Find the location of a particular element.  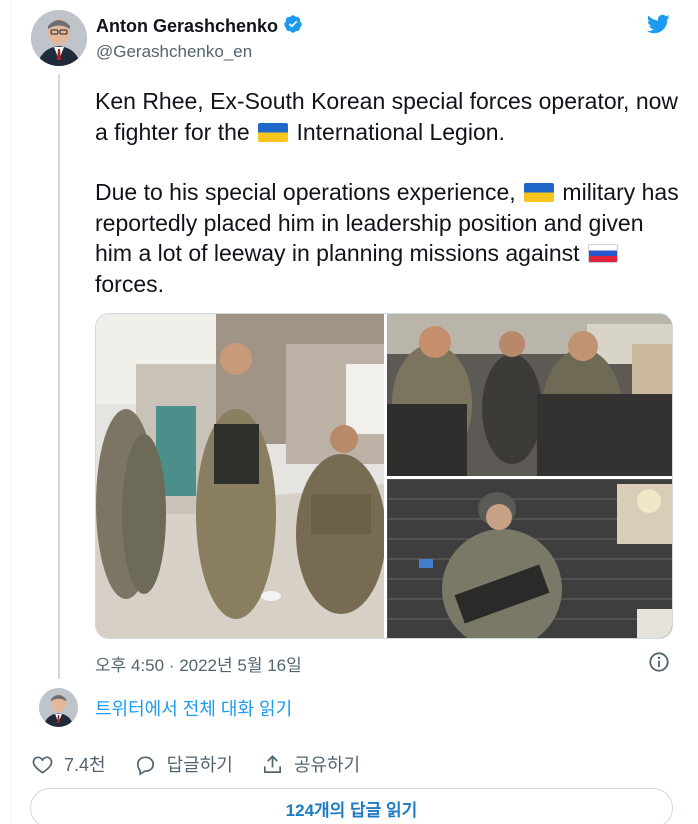

twitter-bird-icon is located at coordinates (658, 24).